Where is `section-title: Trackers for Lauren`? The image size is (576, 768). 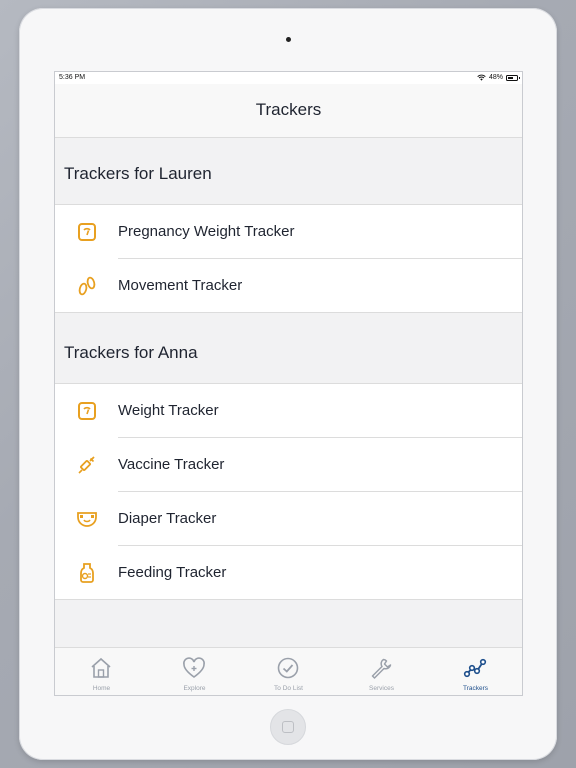
section-title: Trackers for Lauren is located at coordinates (138, 173).